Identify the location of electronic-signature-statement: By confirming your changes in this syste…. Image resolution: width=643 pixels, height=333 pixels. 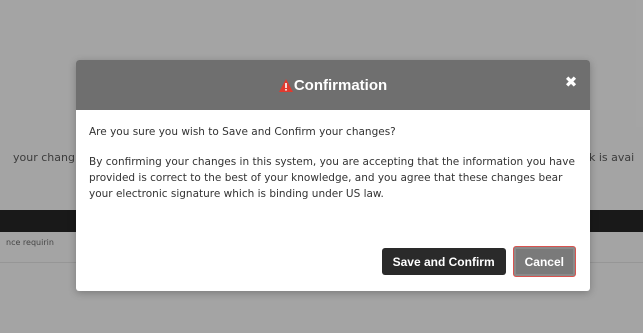
(332, 178).